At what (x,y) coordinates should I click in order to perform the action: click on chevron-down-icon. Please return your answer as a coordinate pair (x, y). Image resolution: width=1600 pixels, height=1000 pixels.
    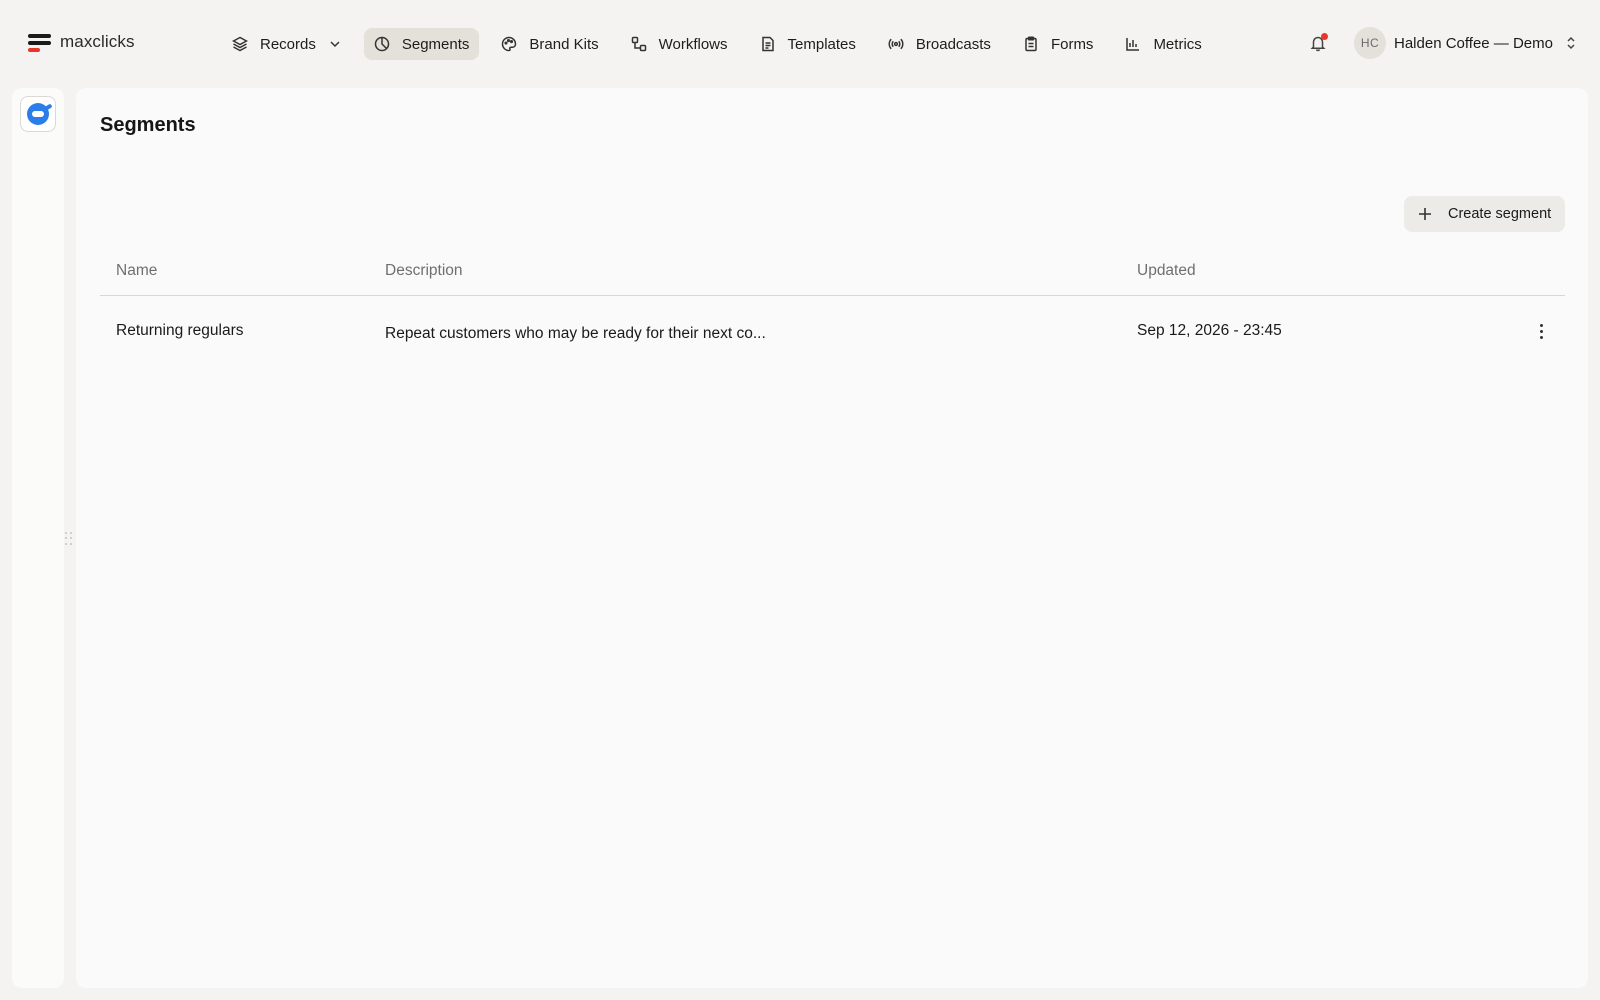
    Looking at the image, I should click on (335, 44).